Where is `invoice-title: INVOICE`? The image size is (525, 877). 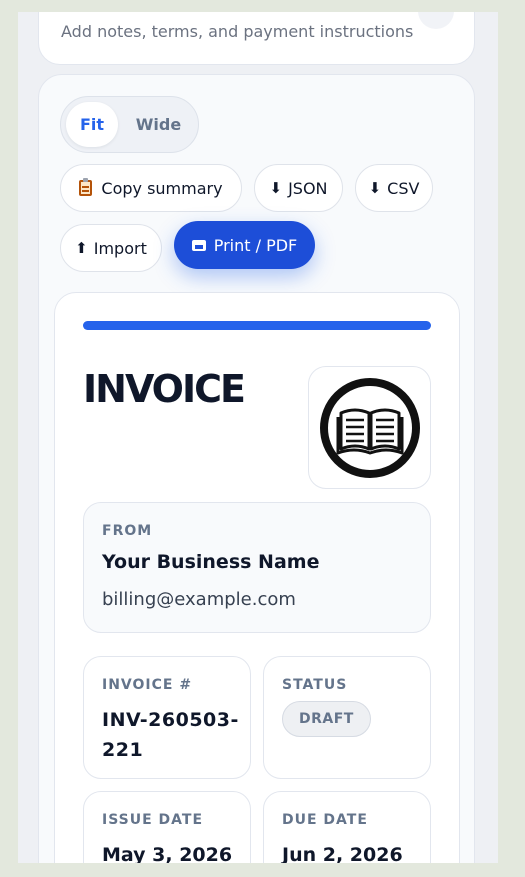
invoice-title: INVOICE is located at coordinates (164, 389).